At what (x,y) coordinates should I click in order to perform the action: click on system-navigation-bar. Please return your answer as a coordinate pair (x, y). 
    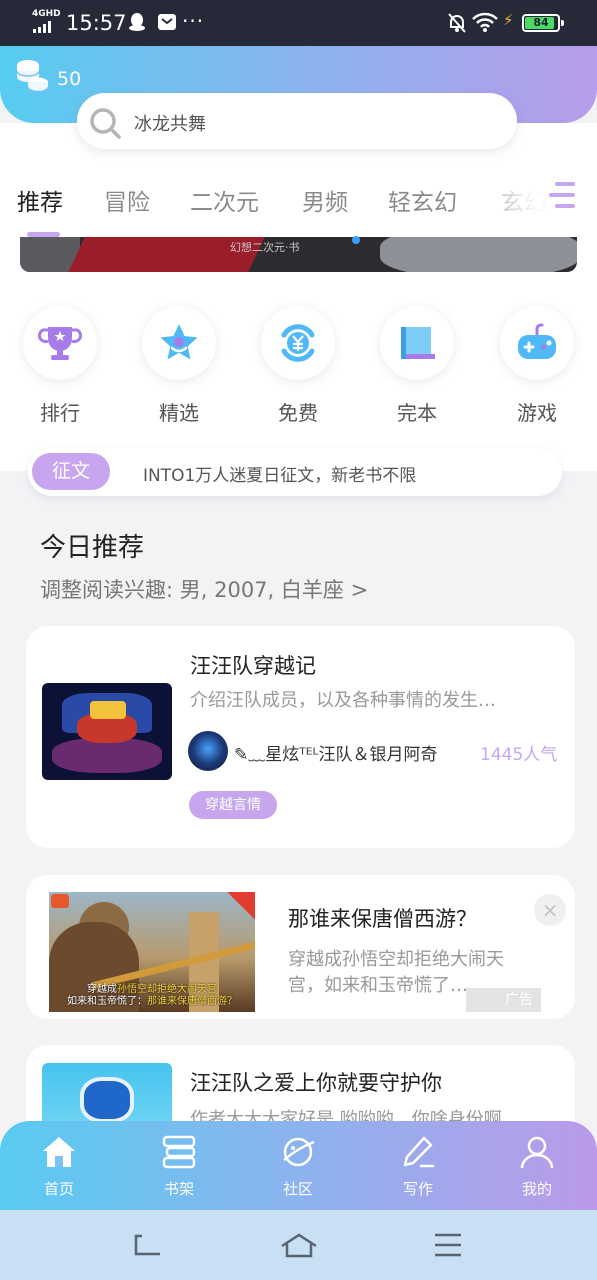
    Looking at the image, I should click on (298, 1245).